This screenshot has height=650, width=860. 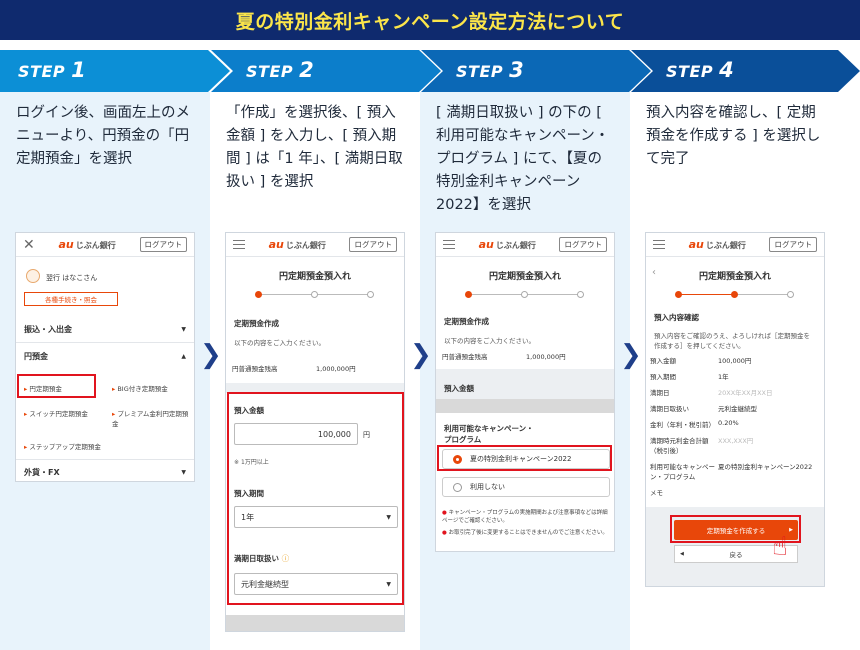 What do you see at coordinates (457, 487) in the screenshot?
I see `radio-unselected-icon` at bounding box center [457, 487].